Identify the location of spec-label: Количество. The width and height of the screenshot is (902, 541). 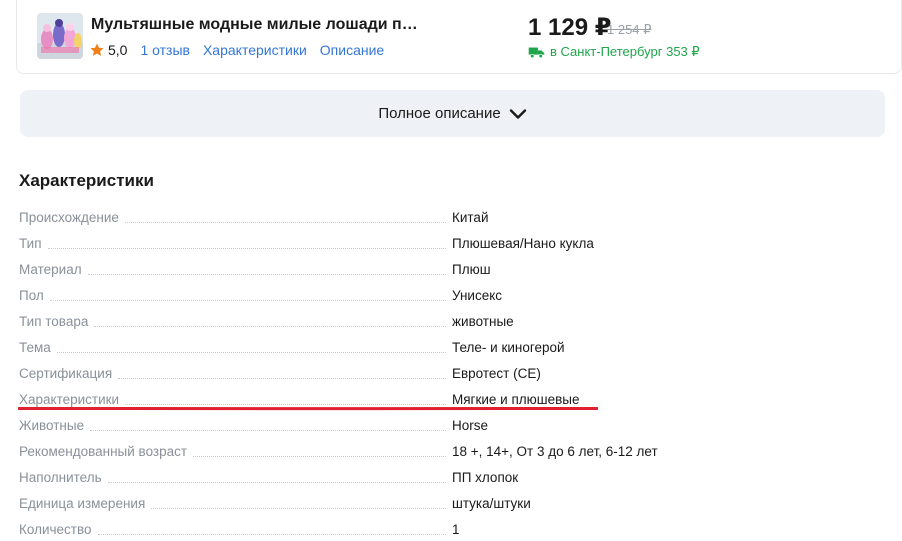
(55, 529).